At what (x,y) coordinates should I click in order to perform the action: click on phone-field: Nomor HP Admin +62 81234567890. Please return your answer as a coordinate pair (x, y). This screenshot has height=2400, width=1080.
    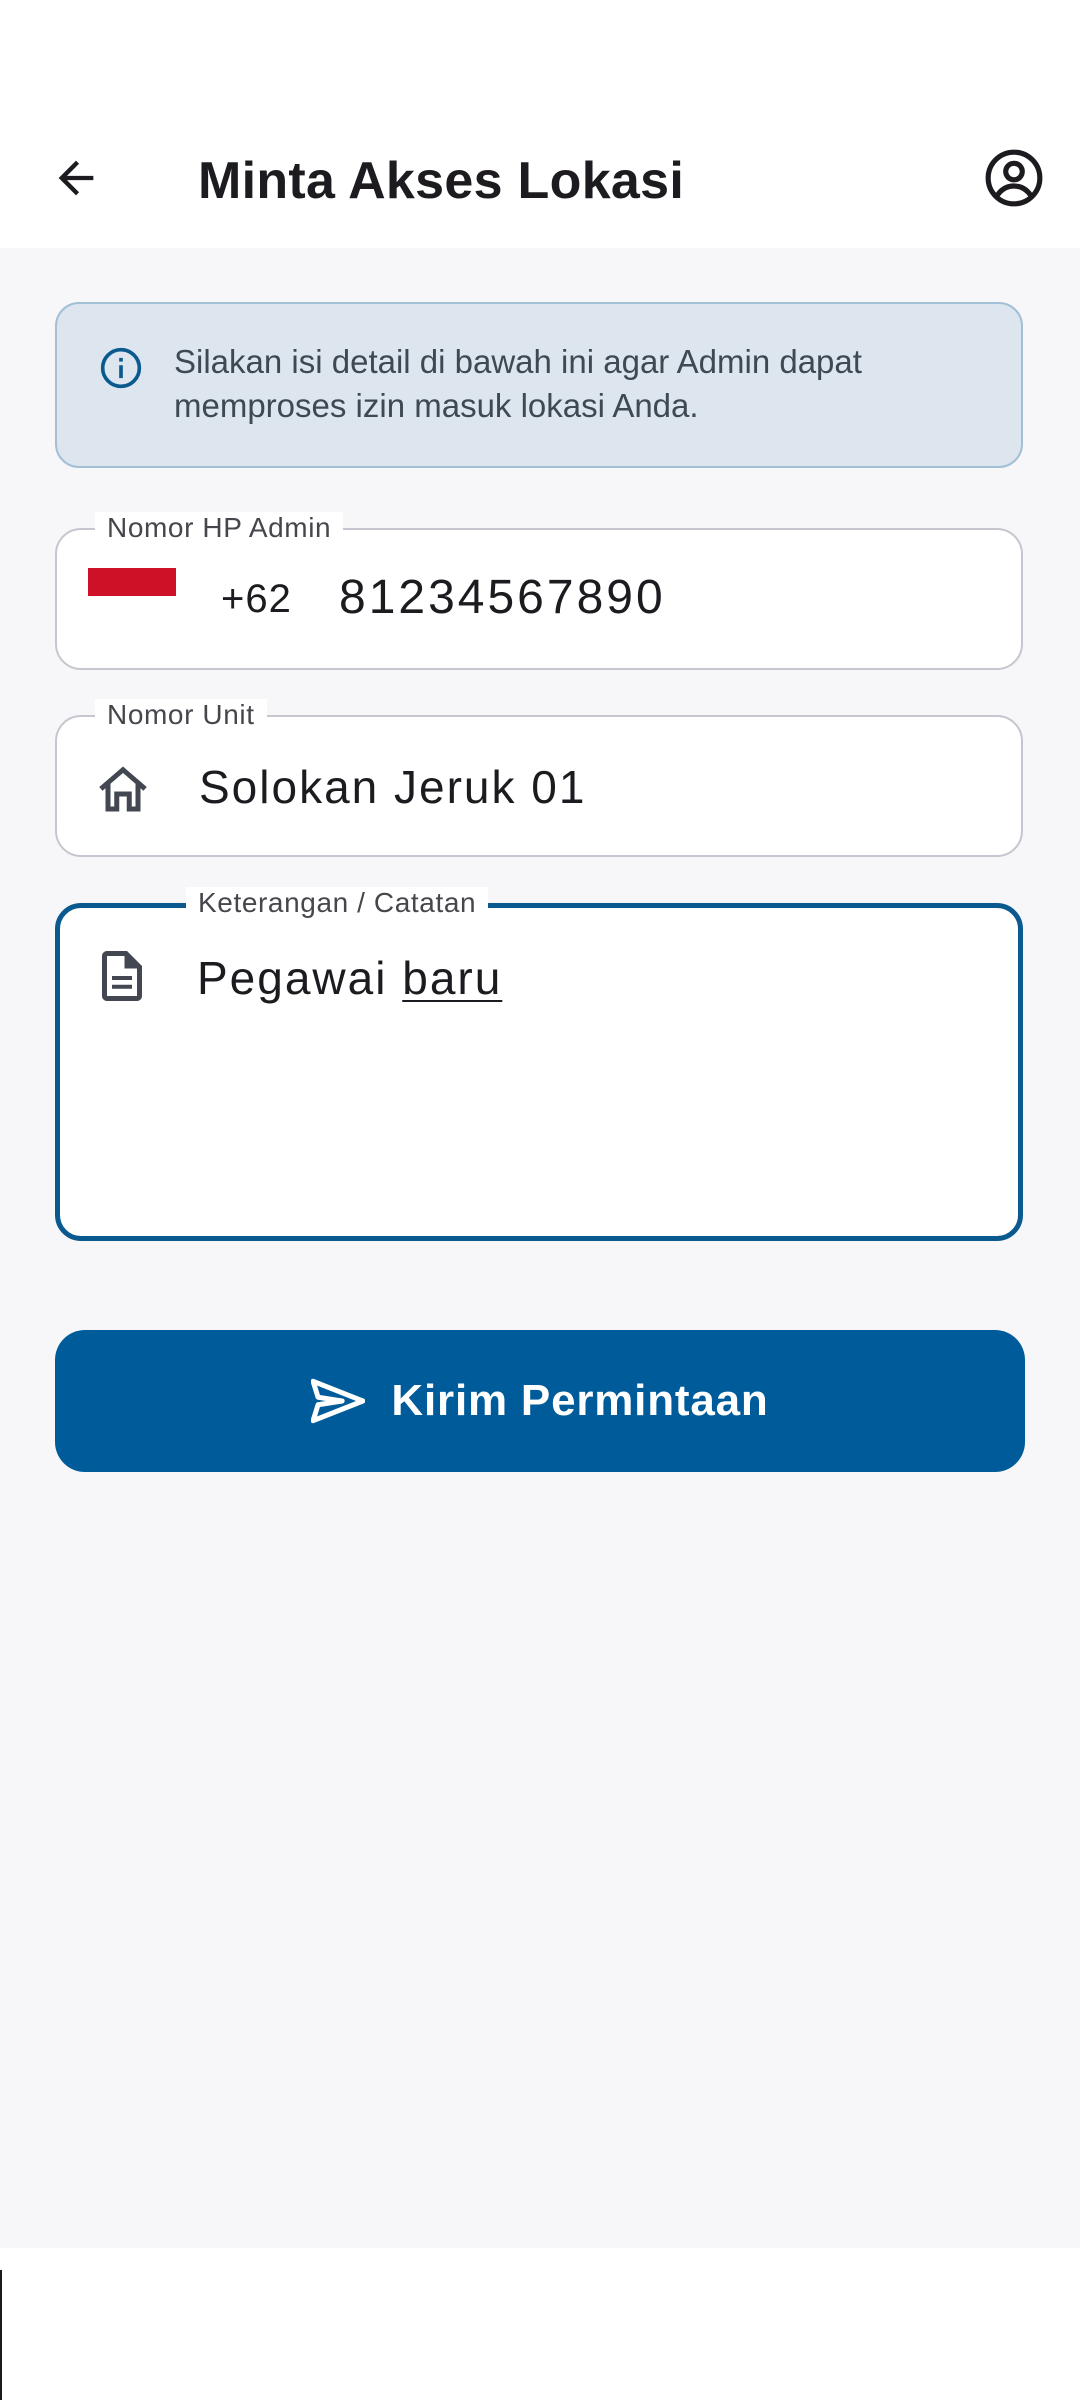
    Looking at the image, I should click on (539, 591).